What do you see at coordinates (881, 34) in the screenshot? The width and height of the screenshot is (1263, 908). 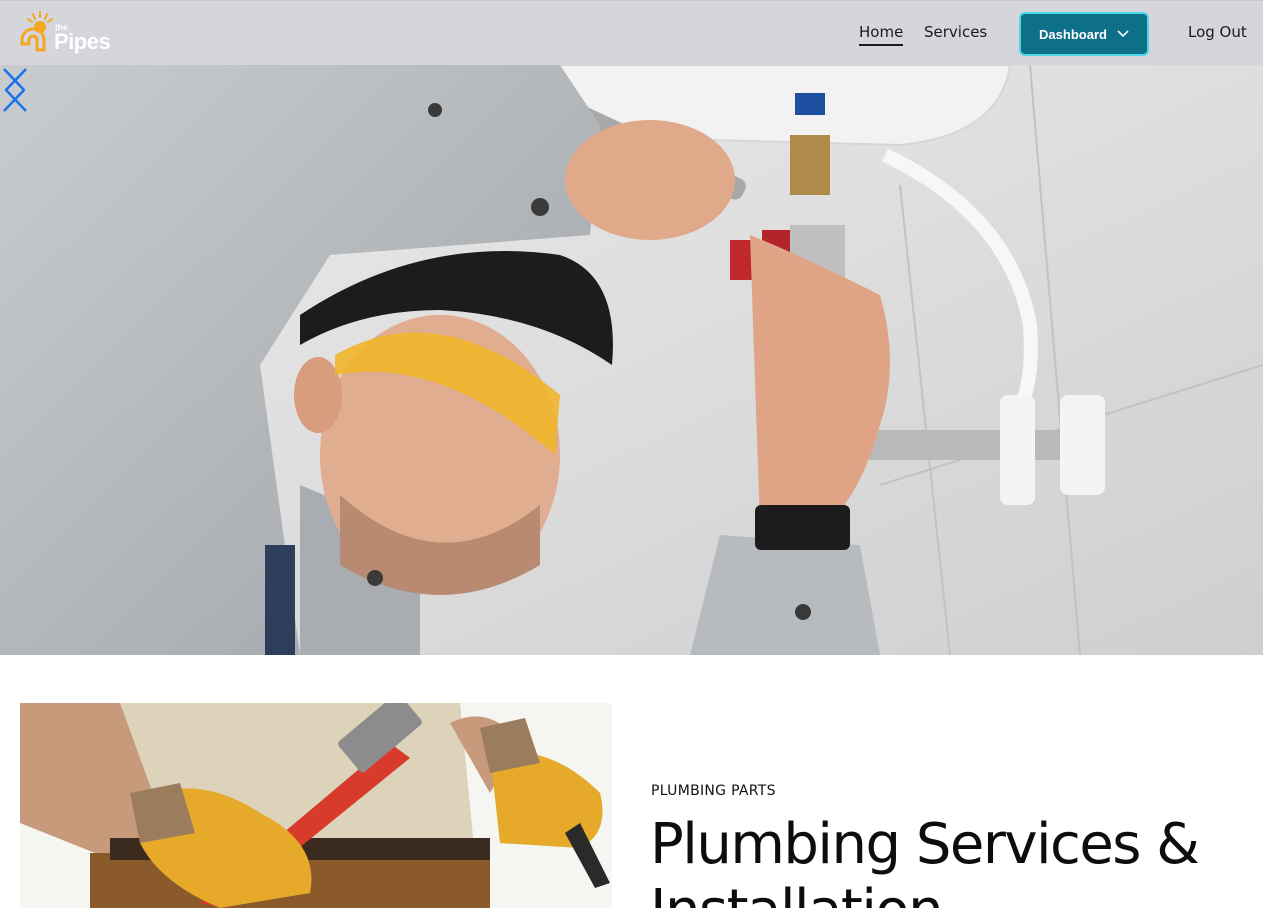 I see `nav-home-link: Home` at bounding box center [881, 34].